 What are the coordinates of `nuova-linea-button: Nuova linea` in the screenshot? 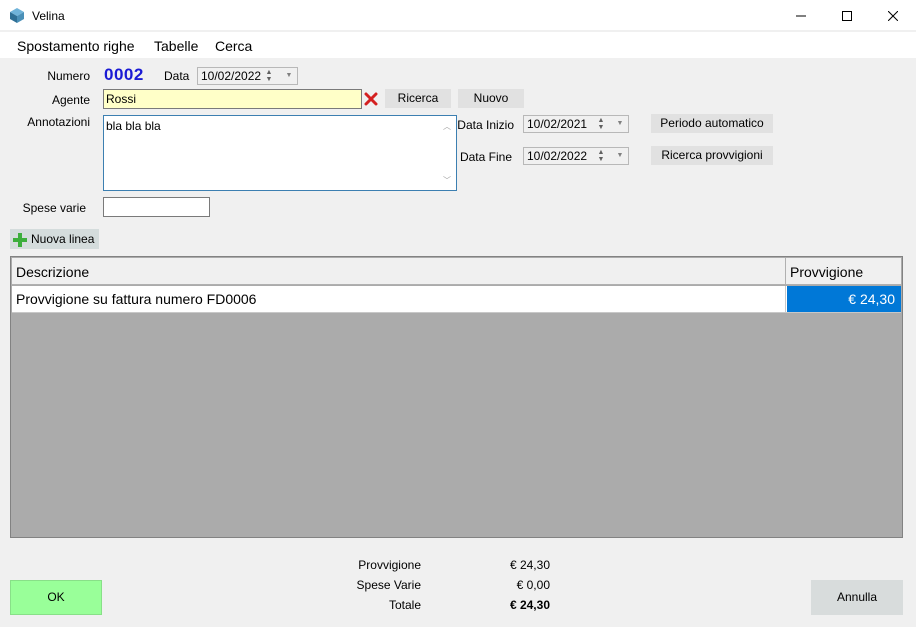 It's located at (54, 239).